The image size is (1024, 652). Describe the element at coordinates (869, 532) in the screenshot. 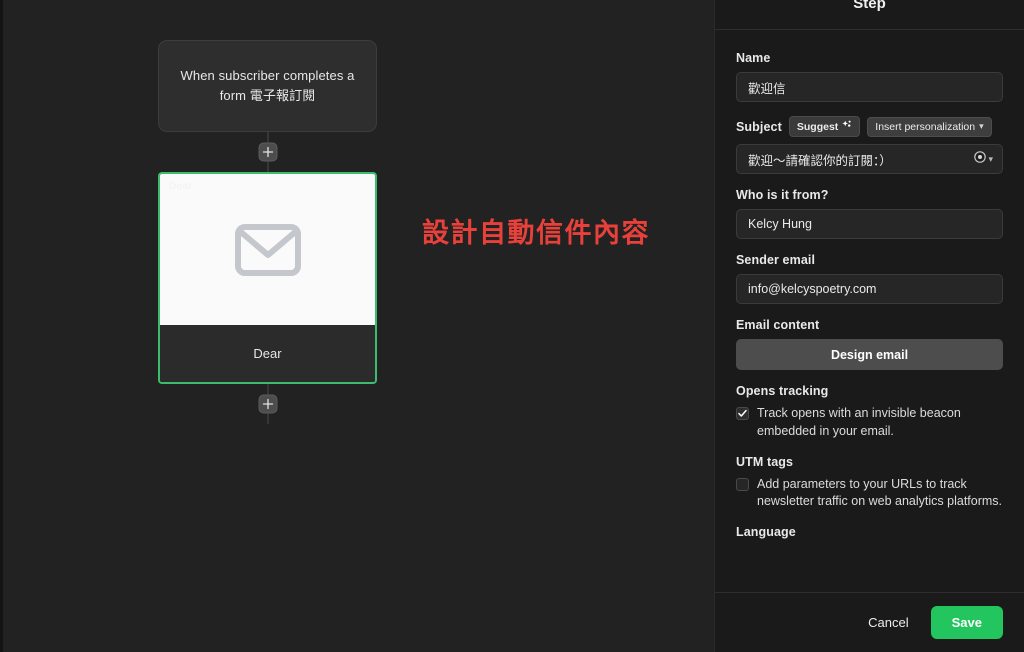

I see `field-language: Language` at that location.